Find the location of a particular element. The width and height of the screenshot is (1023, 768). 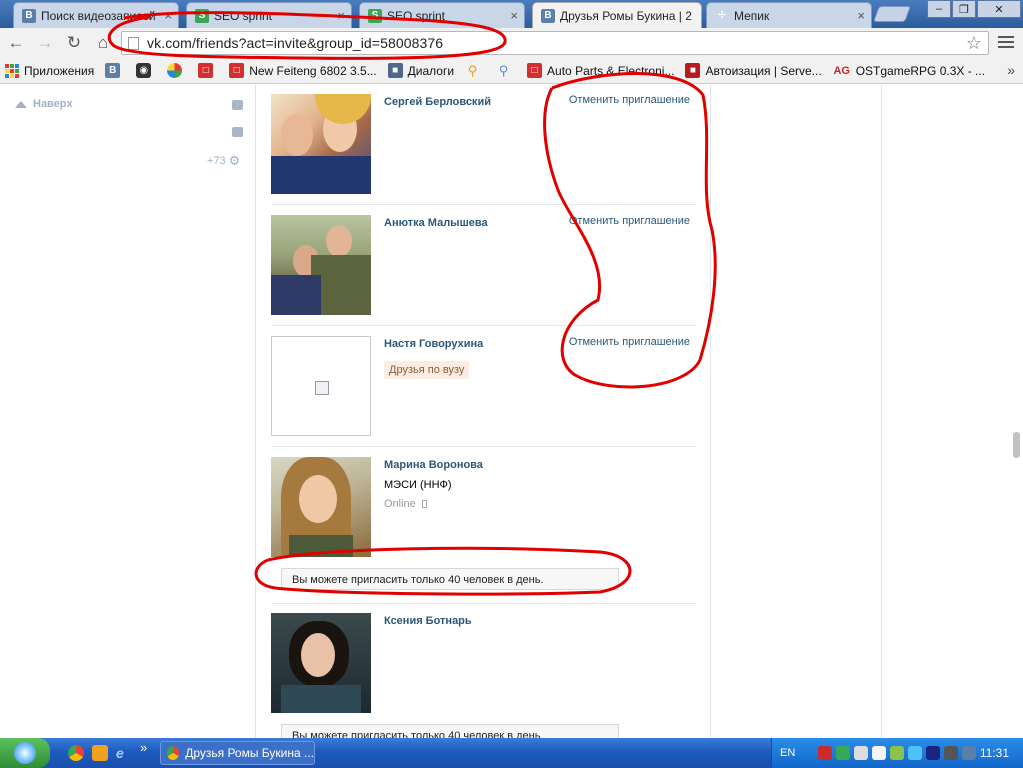

speaker-icon is located at coordinates (861, 753).